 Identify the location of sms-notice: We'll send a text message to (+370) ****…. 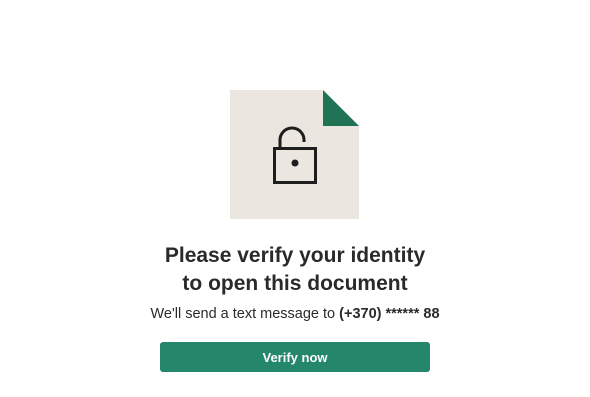
(295, 314).